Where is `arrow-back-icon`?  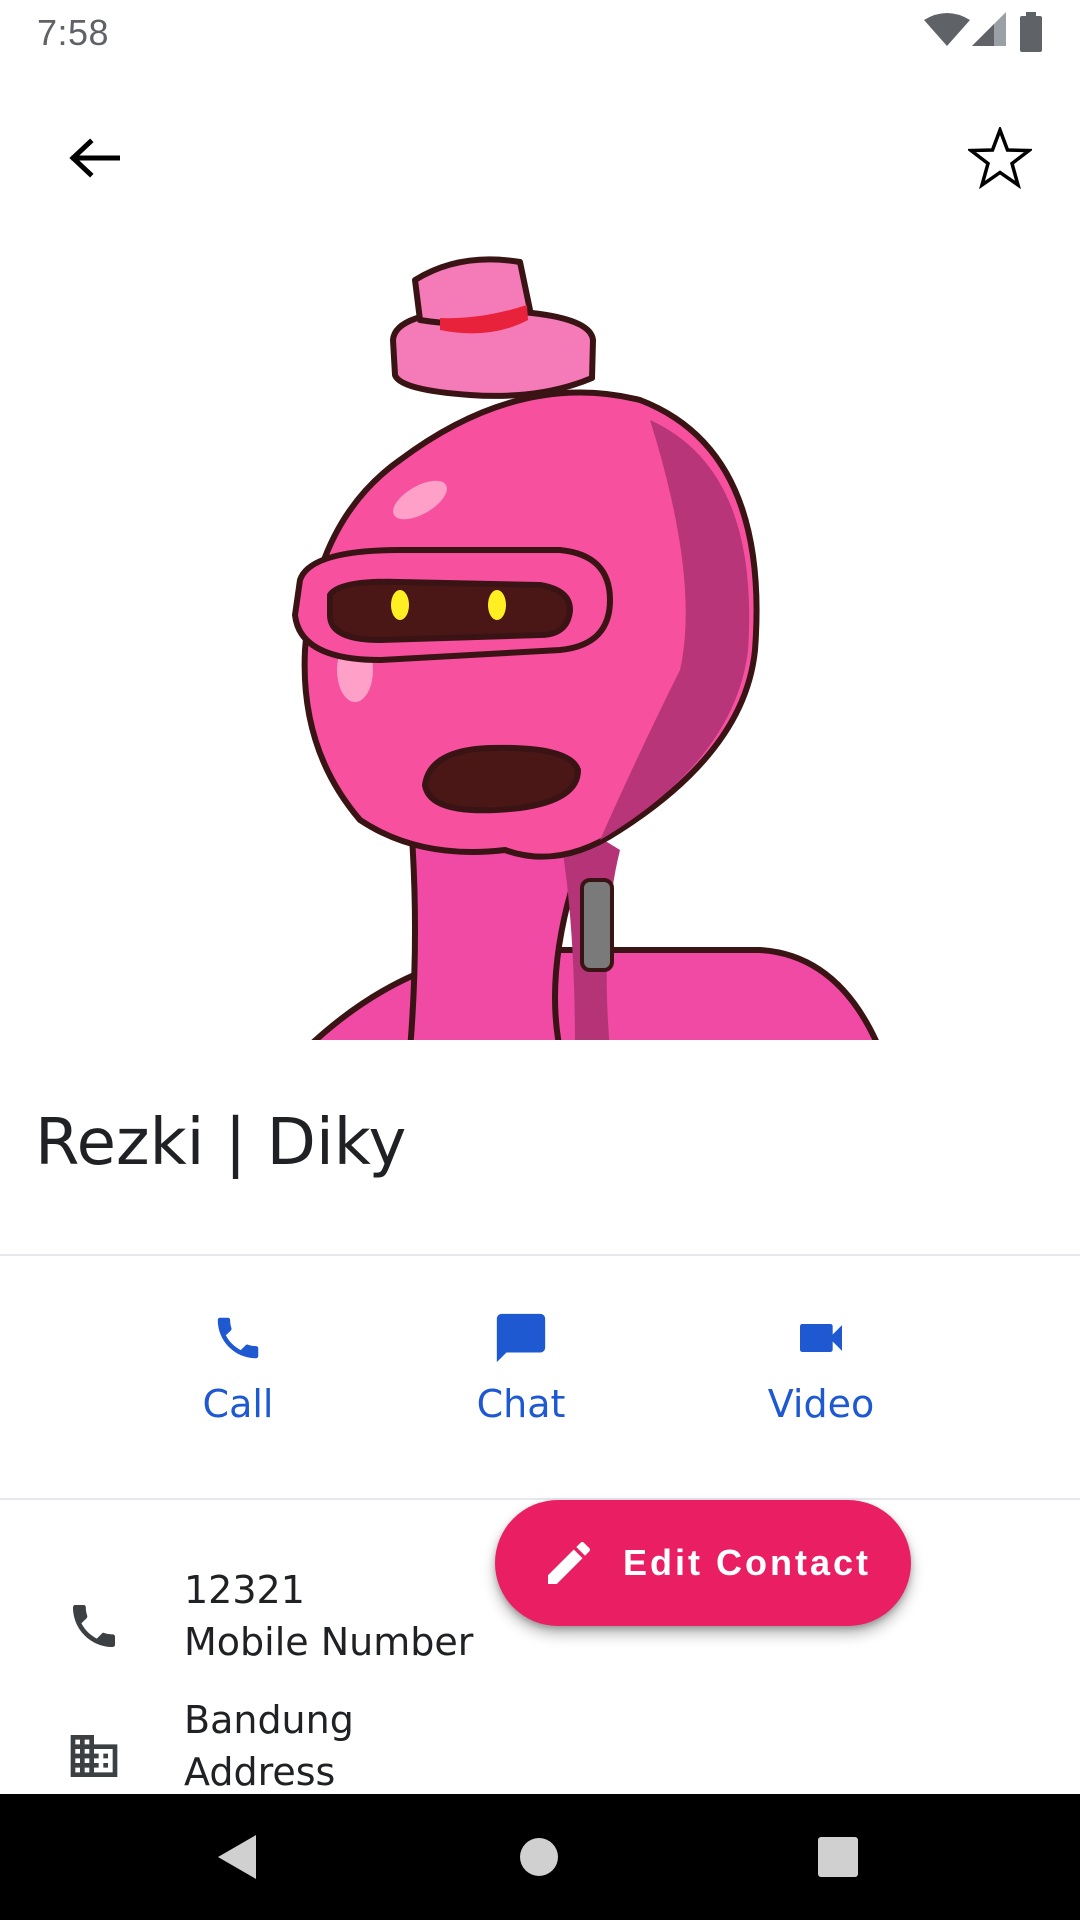 arrow-back-icon is located at coordinates (94, 158).